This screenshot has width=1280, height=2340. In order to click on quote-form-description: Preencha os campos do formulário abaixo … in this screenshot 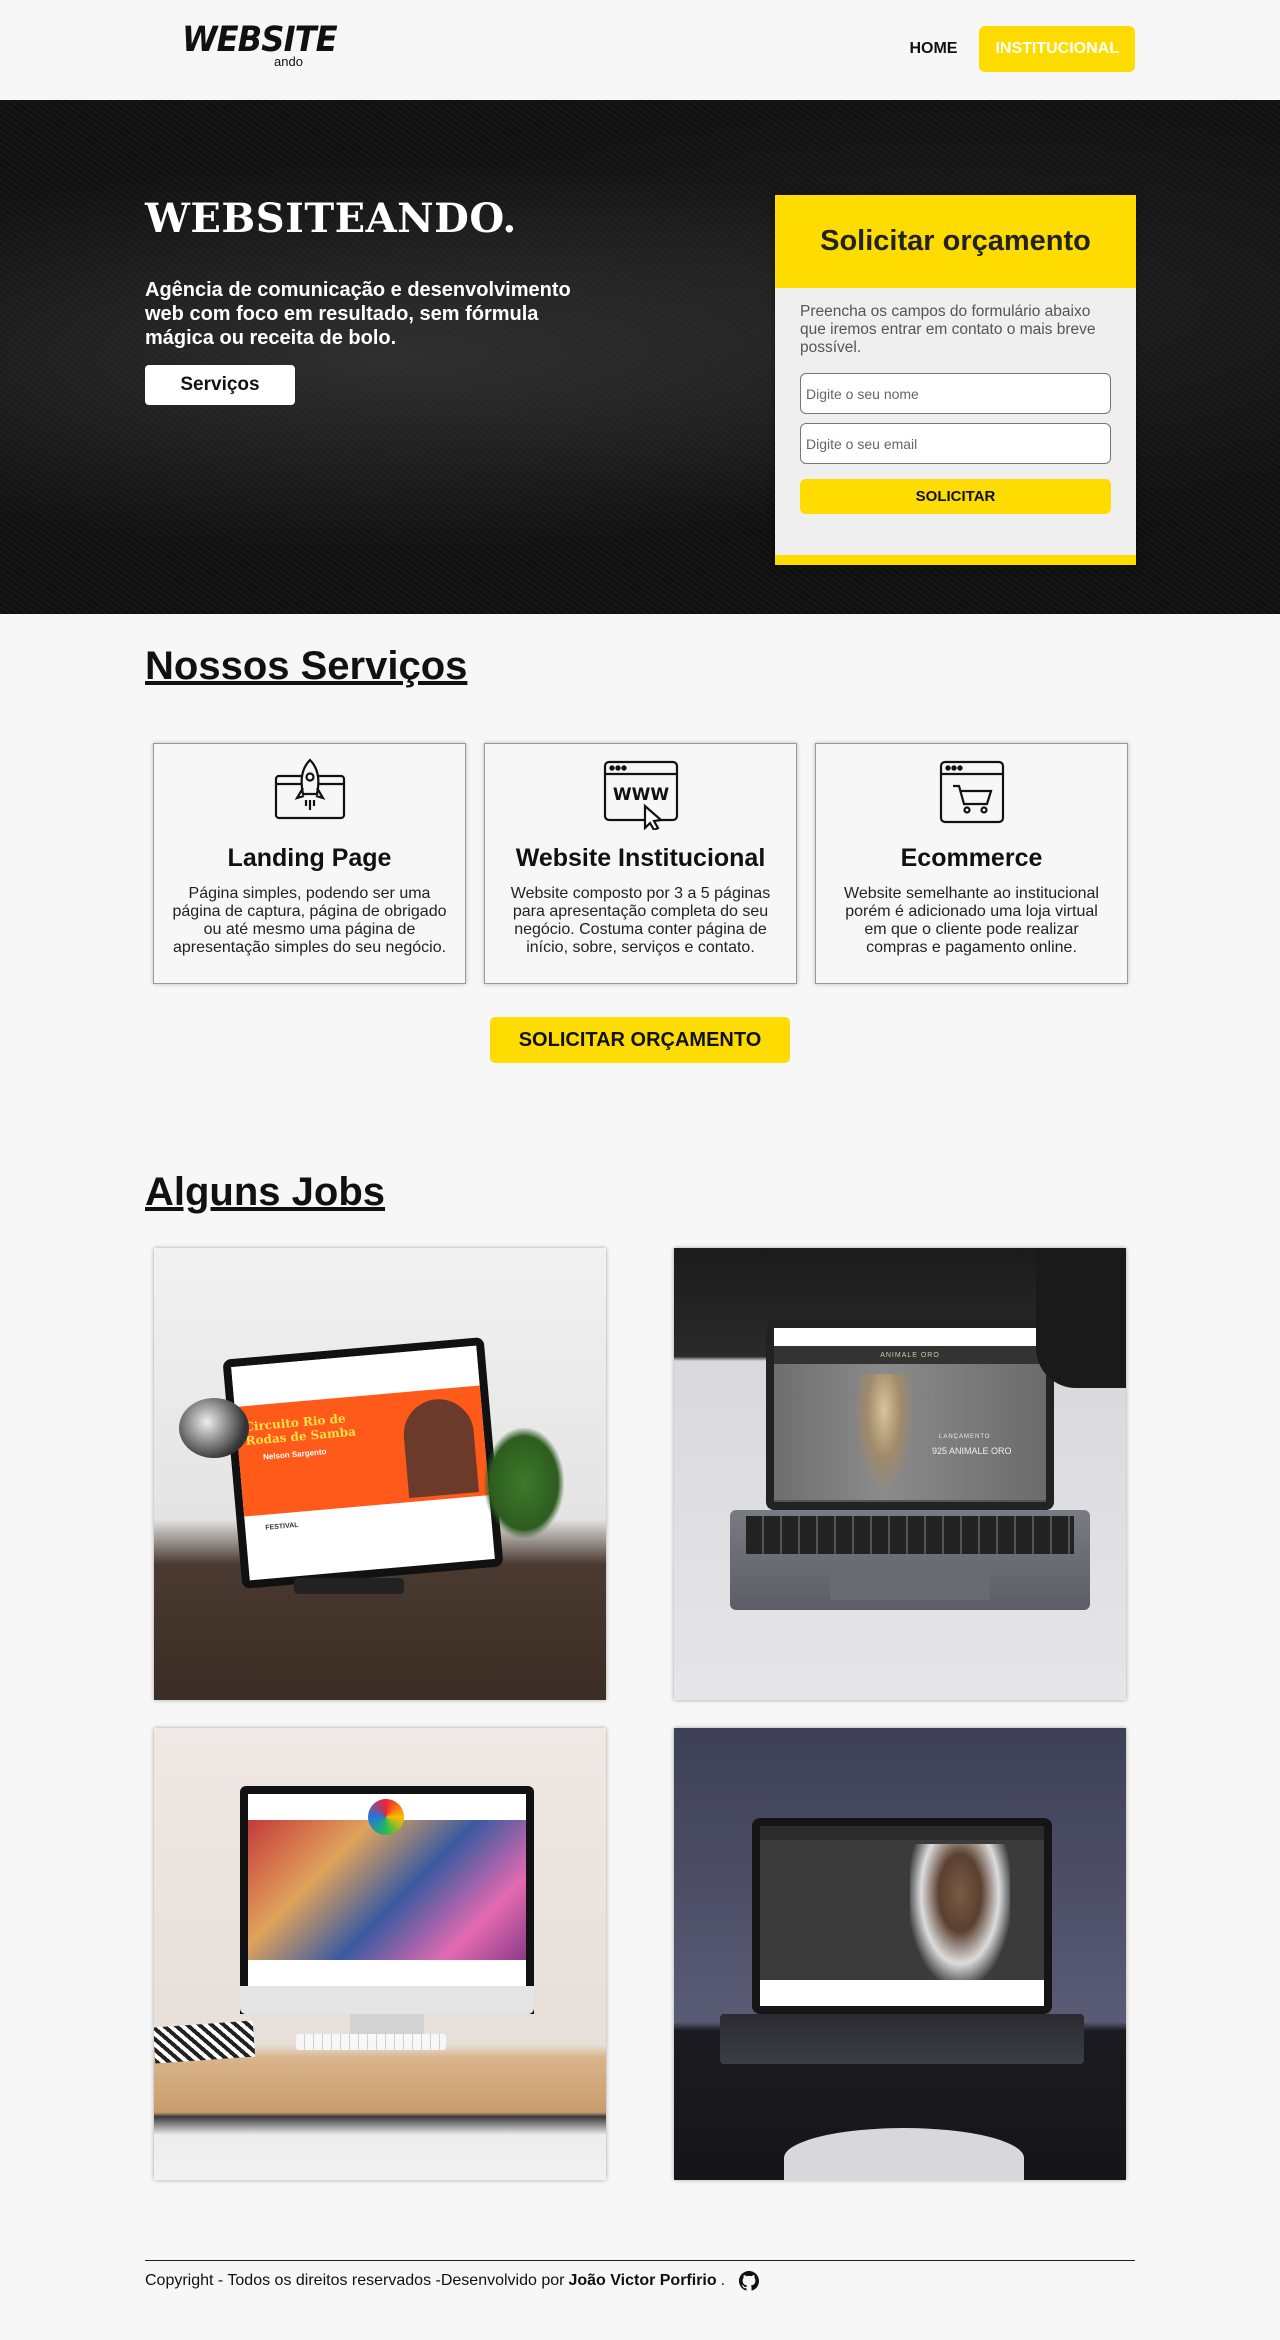, I will do `click(948, 329)`.